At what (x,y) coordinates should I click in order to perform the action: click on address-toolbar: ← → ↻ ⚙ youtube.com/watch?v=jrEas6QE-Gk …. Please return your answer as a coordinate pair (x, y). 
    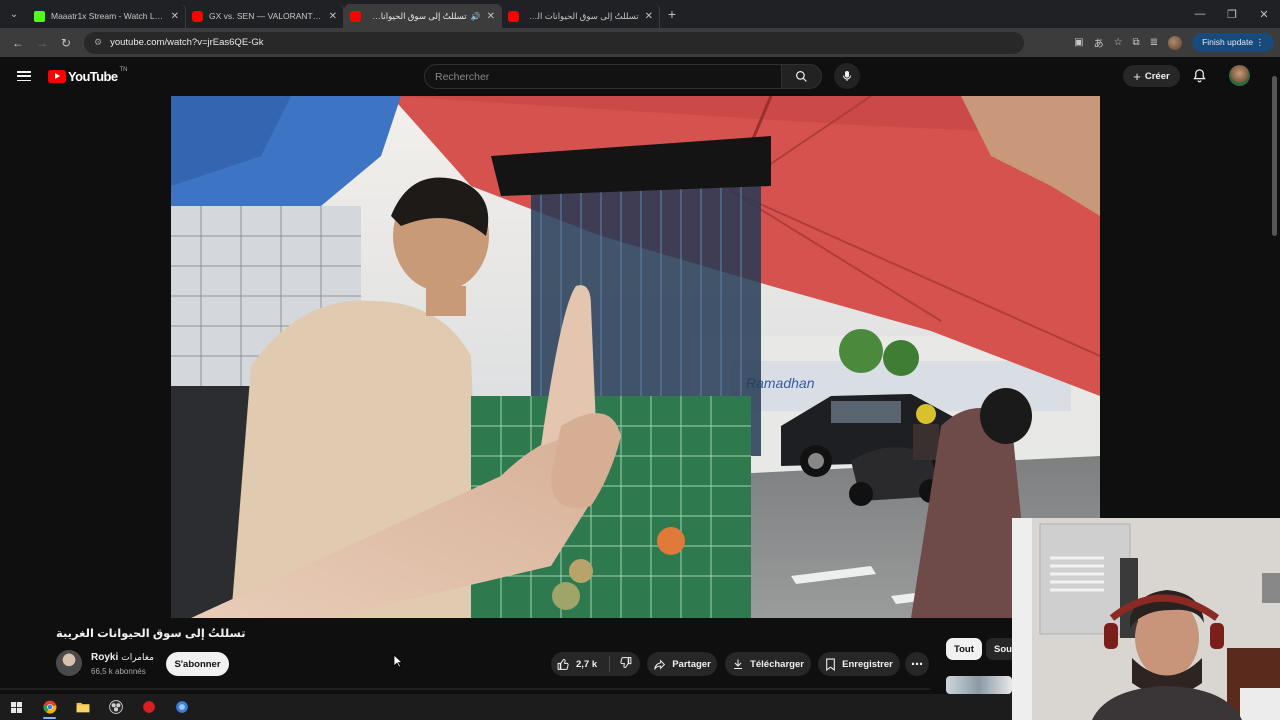
    Looking at the image, I should click on (640, 42).